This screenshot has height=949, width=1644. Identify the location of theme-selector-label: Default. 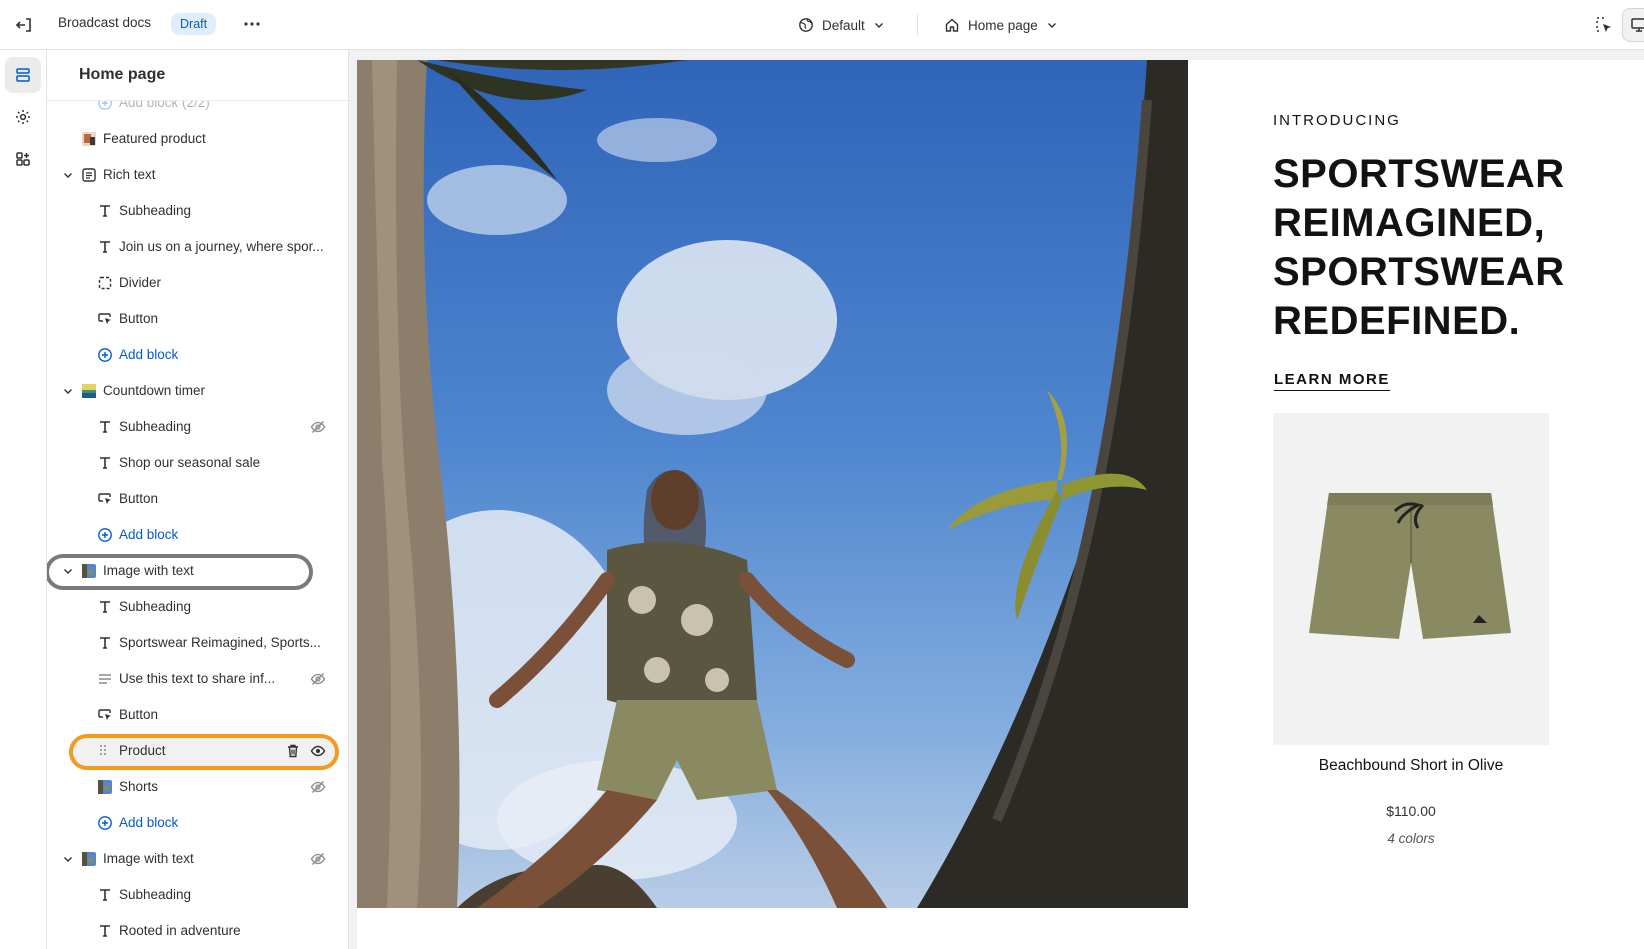
(843, 25).